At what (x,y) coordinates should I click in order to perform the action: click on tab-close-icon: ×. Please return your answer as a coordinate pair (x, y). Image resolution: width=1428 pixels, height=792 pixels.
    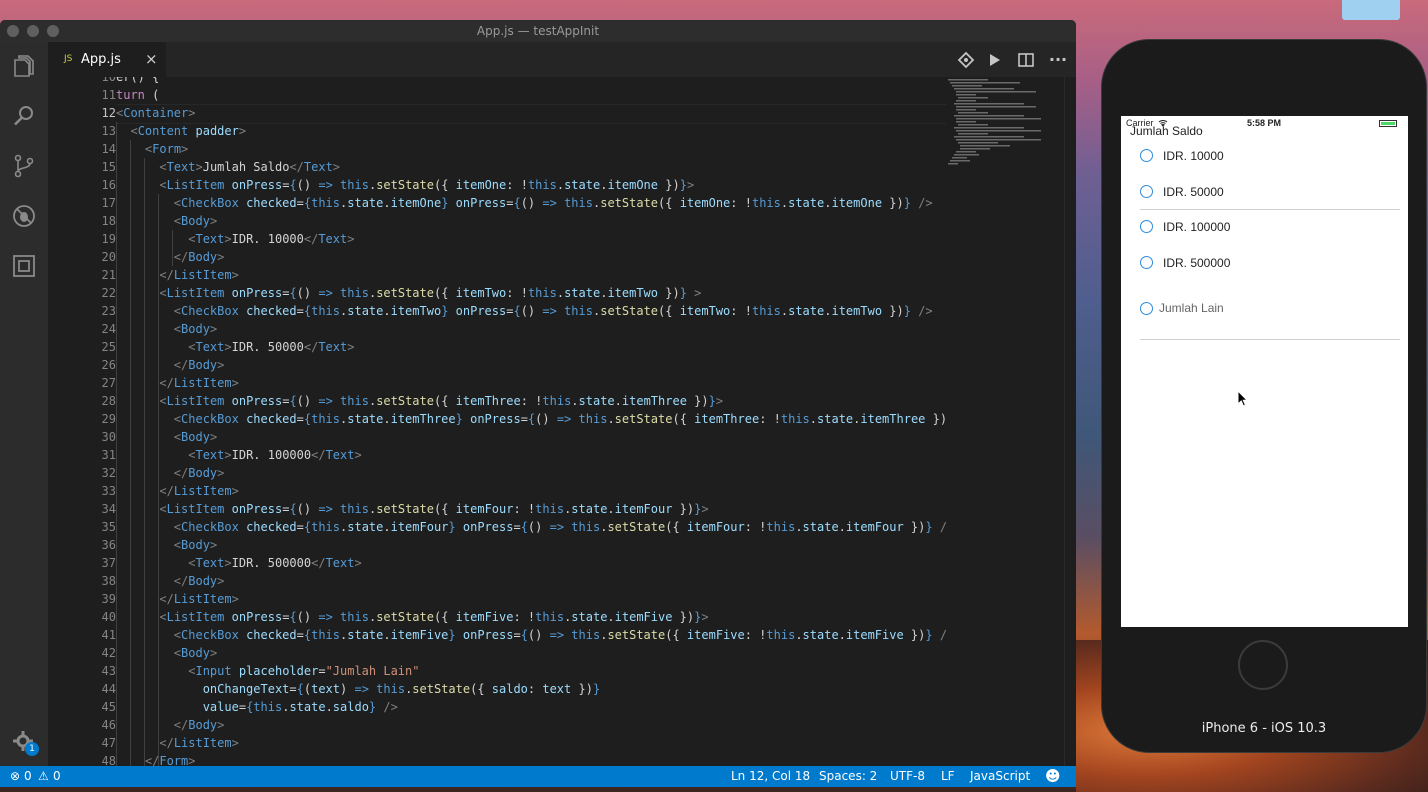
    Looking at the image, I should click on (151, 59).